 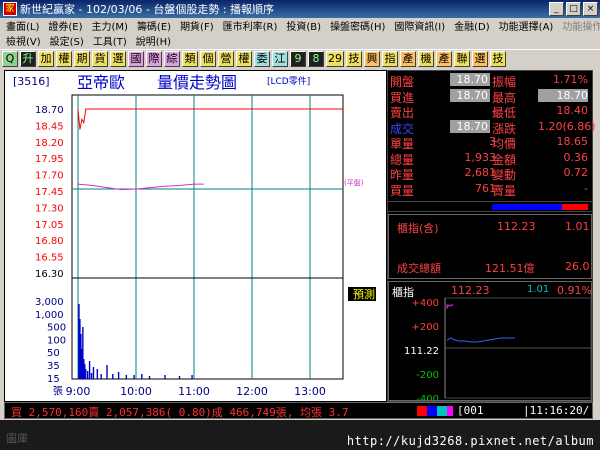 What do you see at coordinates (402, 128) in the screenshot?
I see `quote-label: 成交` at bounding box center [402, 128].